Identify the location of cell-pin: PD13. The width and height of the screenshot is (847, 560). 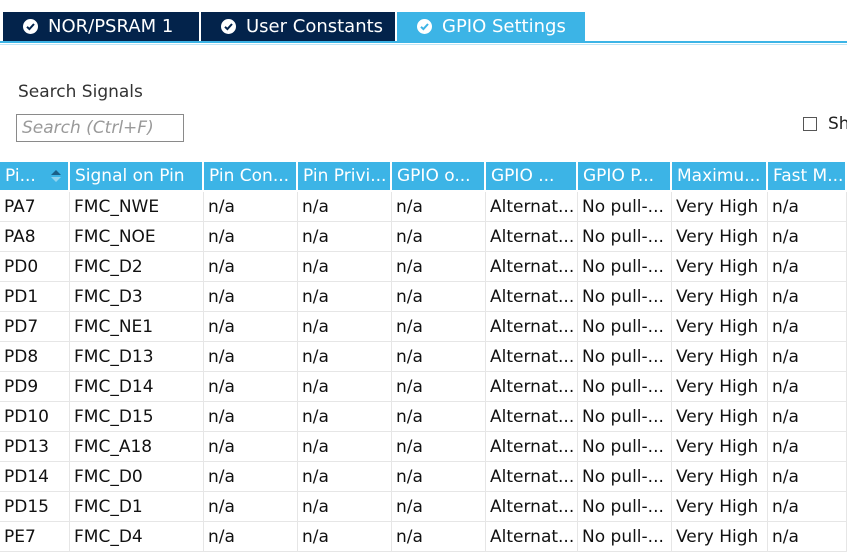
(35, 447).